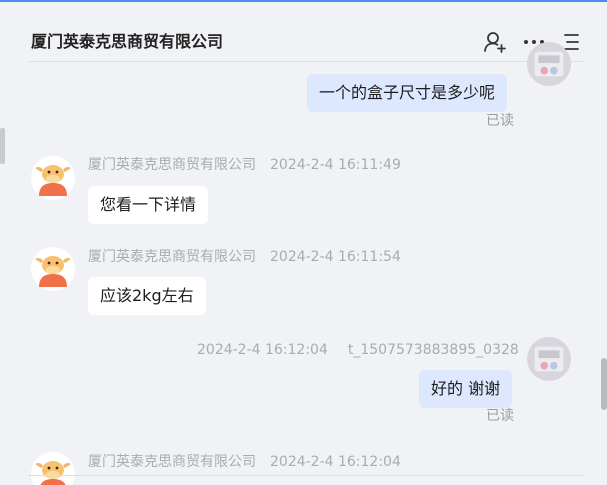 This screenshot has height=485, width=607. What do you see at coordinates (335, 257) in the screenshot?
I see `message-time: 2024-2-4 16:11:54` at bounding box center [335, 257].